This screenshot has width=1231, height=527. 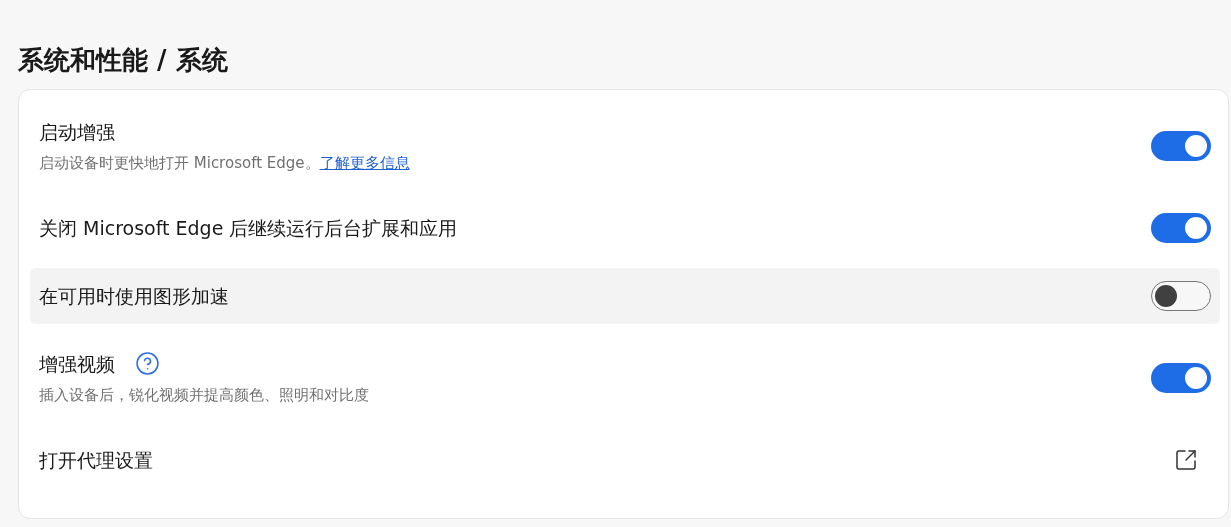 I want to click on external-link-icon, so click(x=1186, y=460).